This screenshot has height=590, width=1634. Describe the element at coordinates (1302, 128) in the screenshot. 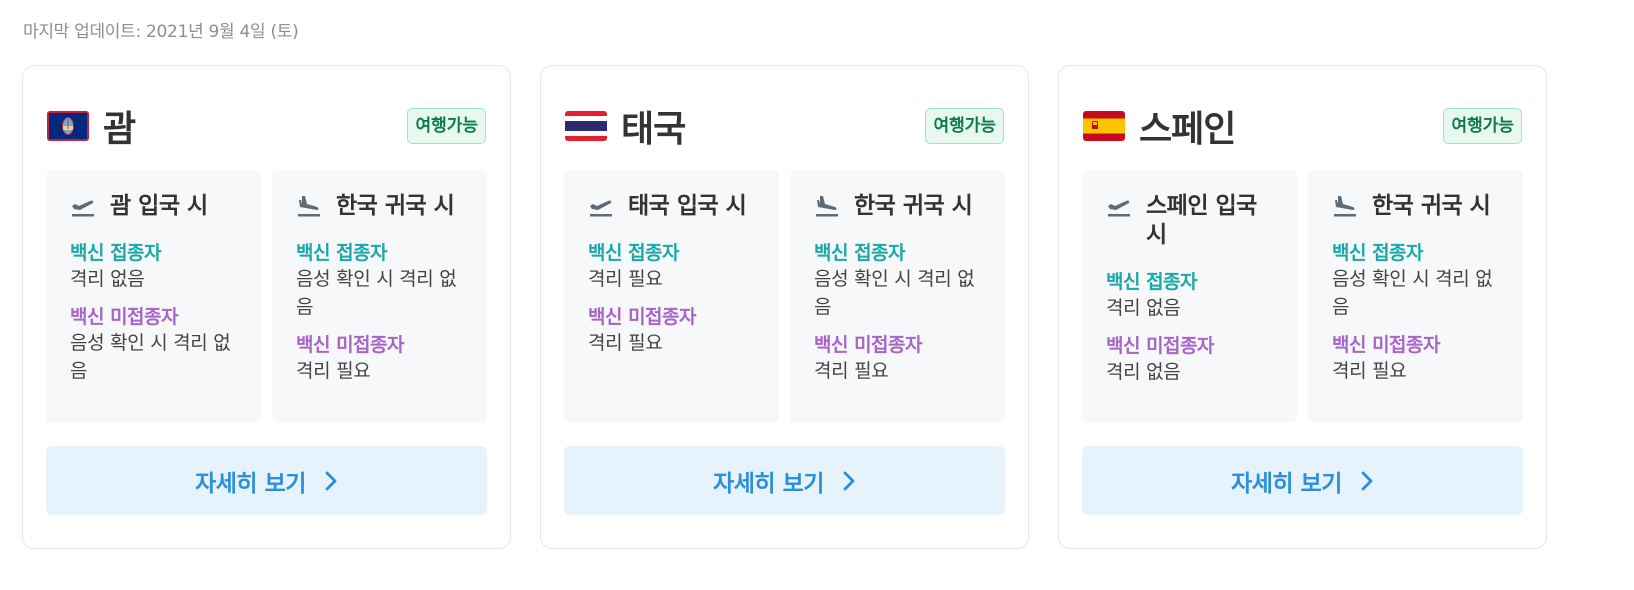

I see `card-header: 스페인 여행가능` at that location.